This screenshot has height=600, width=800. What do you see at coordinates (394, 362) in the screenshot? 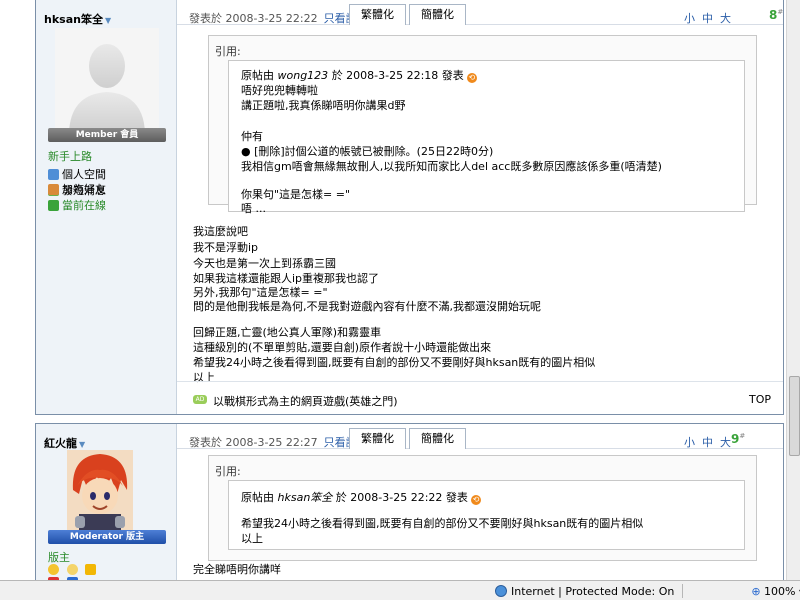
I see `body-line: 希望我24小時之後看得到圖,既要有自創的部份又不要剛好與hksan既有的圖片相似` at bounding box center [394, 362].